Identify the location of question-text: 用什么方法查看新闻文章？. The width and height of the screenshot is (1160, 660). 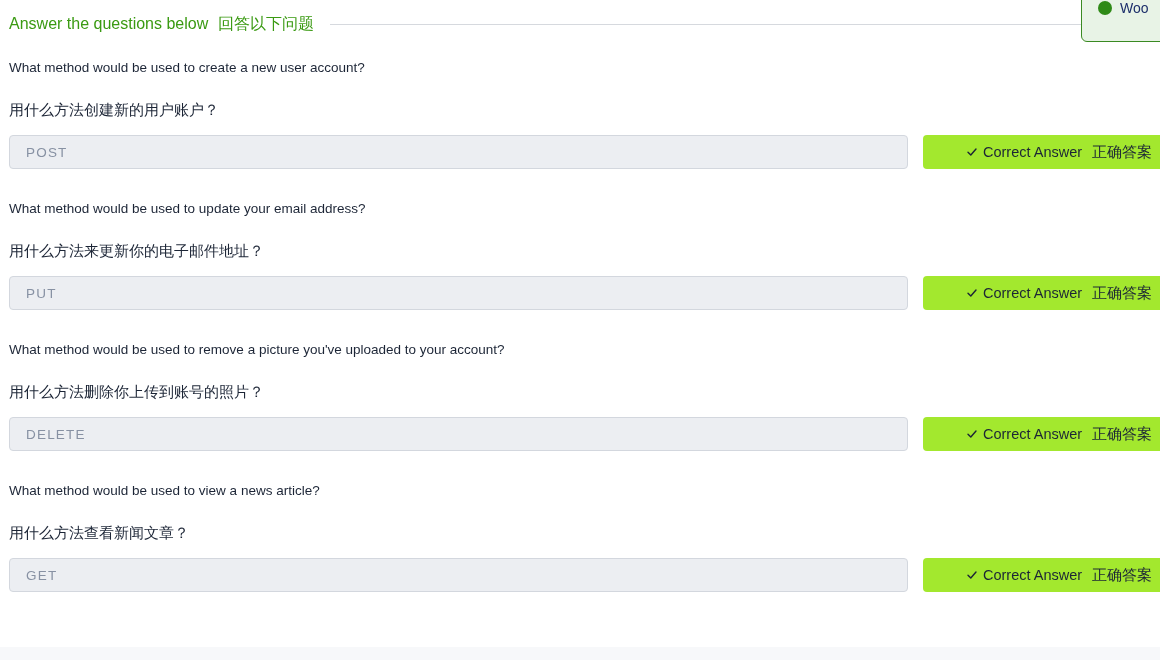
(99, 533).